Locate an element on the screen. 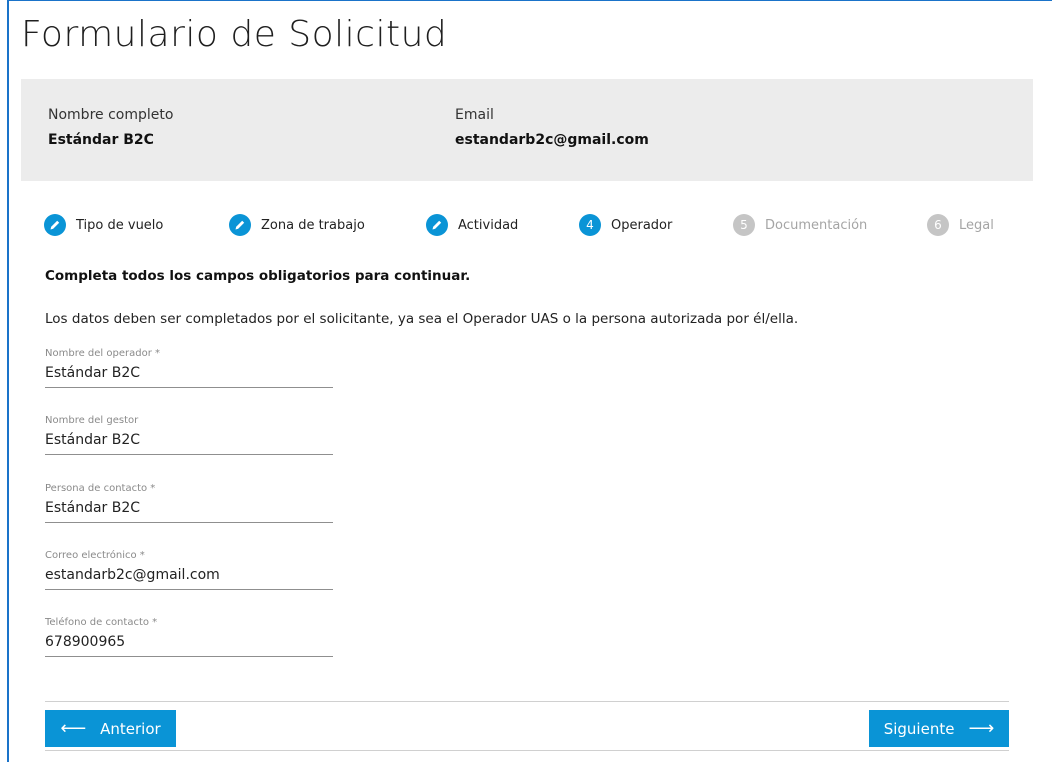 The image size is (1052, 762). user-email-block: Email estandarb2c@gmail.com is located at coordinates (552, 127).